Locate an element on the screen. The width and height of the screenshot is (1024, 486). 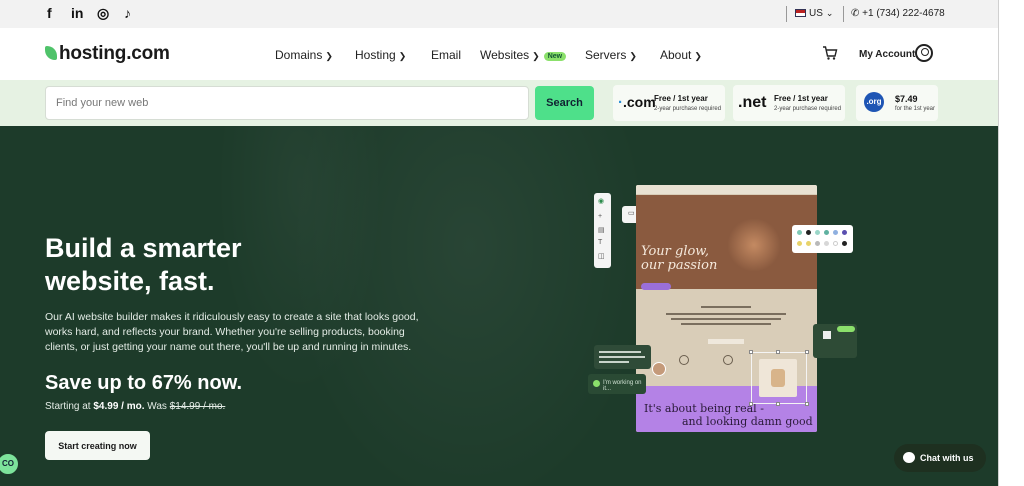
phone-number: +1 (734) 222-4678 is located at coordinates (903, 13).